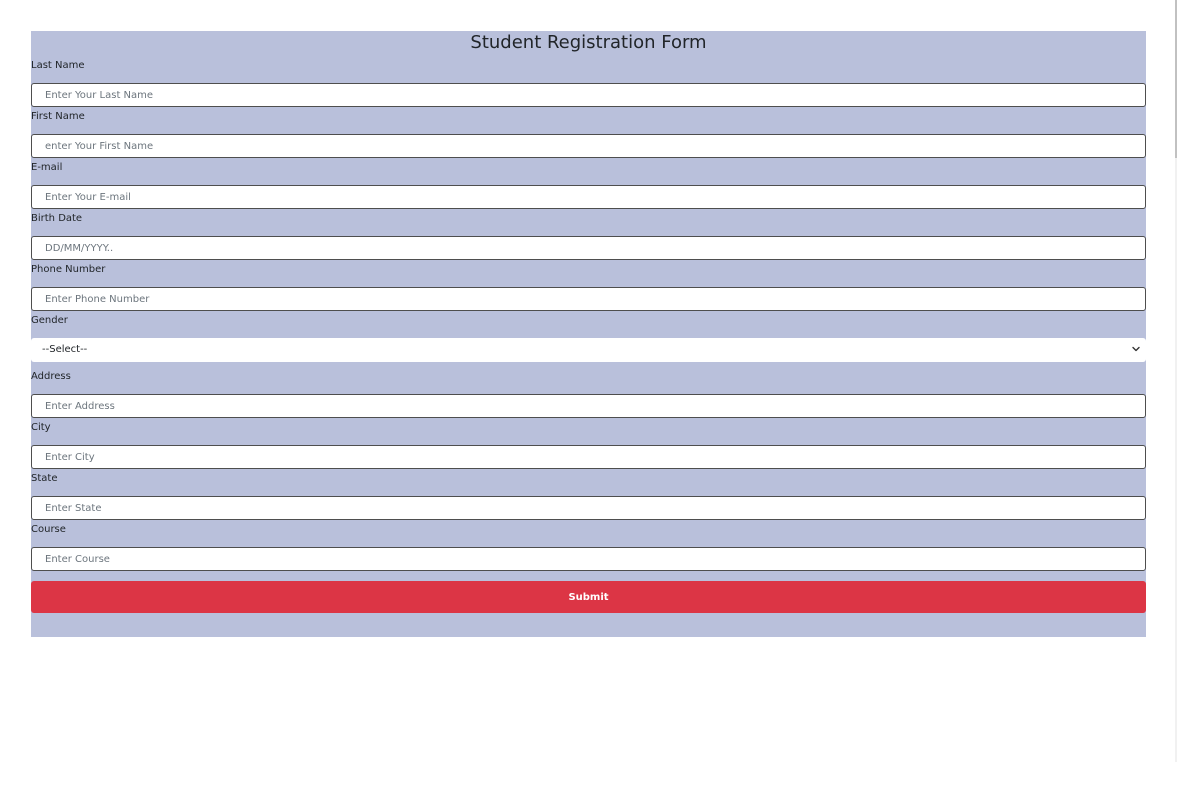 The image size is (1177, 795). What do you see at coordinates (58, 116) in the screenshot?
I see `first-name-label: First Name` at bounding box center [58, 116].